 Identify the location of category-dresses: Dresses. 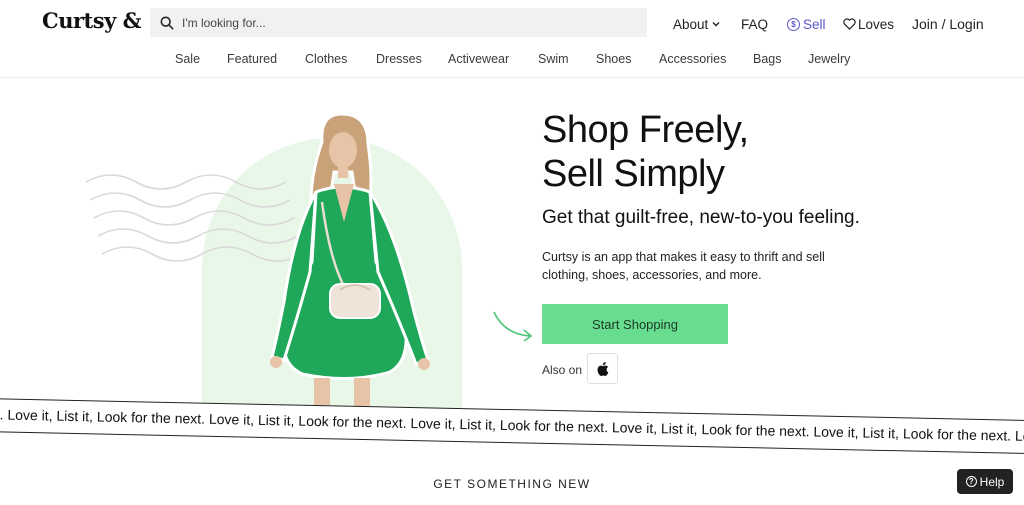
(399, 59).